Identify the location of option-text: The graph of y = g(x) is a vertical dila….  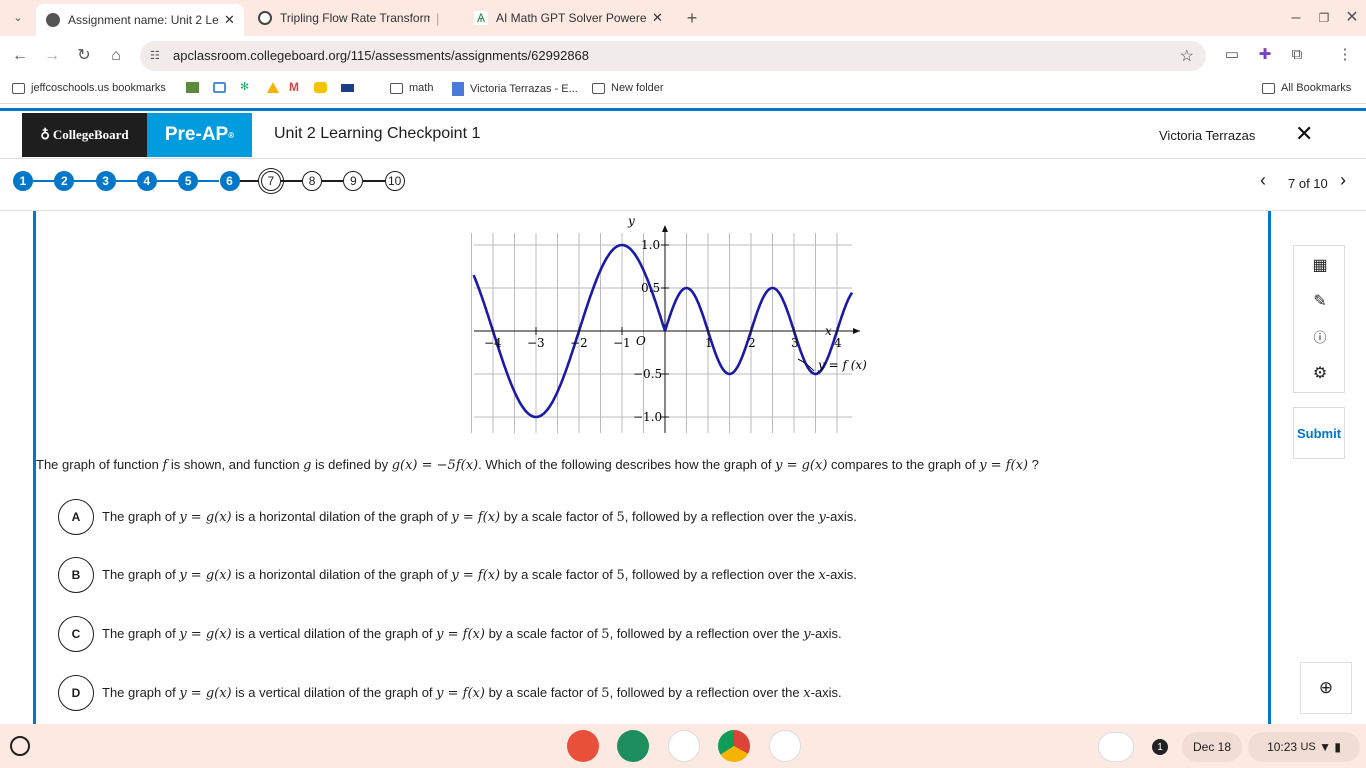
(472, 693).